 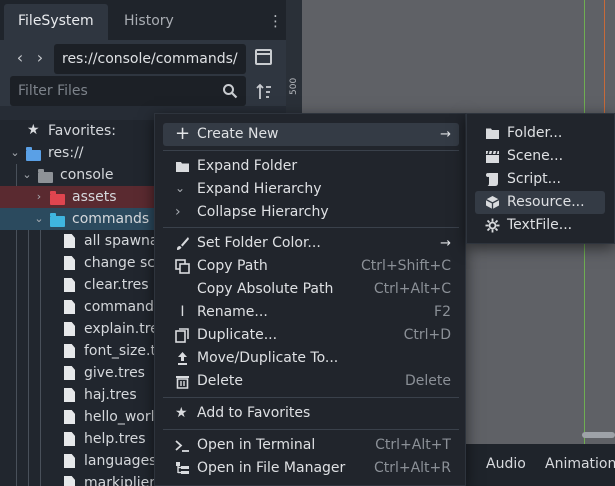 I want to click on tree-label: haj.tres, so click(x=110, y=395).